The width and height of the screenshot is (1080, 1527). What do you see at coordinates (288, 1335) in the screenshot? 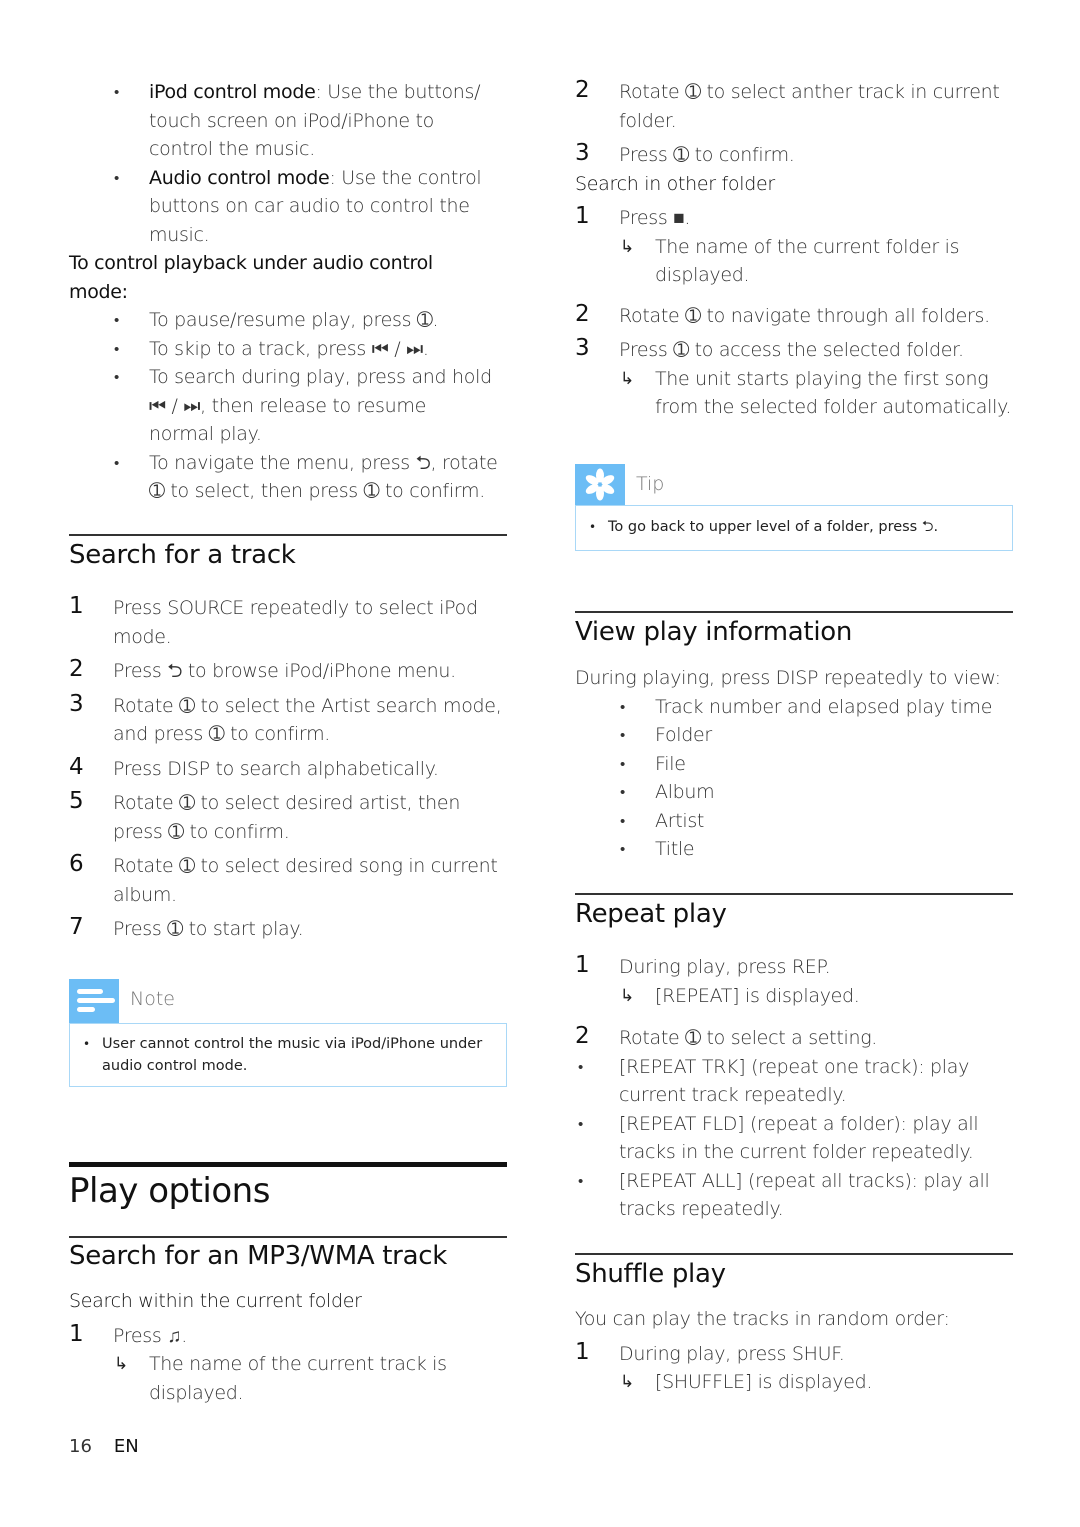
I see `step: 1 Press ♫.` at bounding box center [288, 1335].